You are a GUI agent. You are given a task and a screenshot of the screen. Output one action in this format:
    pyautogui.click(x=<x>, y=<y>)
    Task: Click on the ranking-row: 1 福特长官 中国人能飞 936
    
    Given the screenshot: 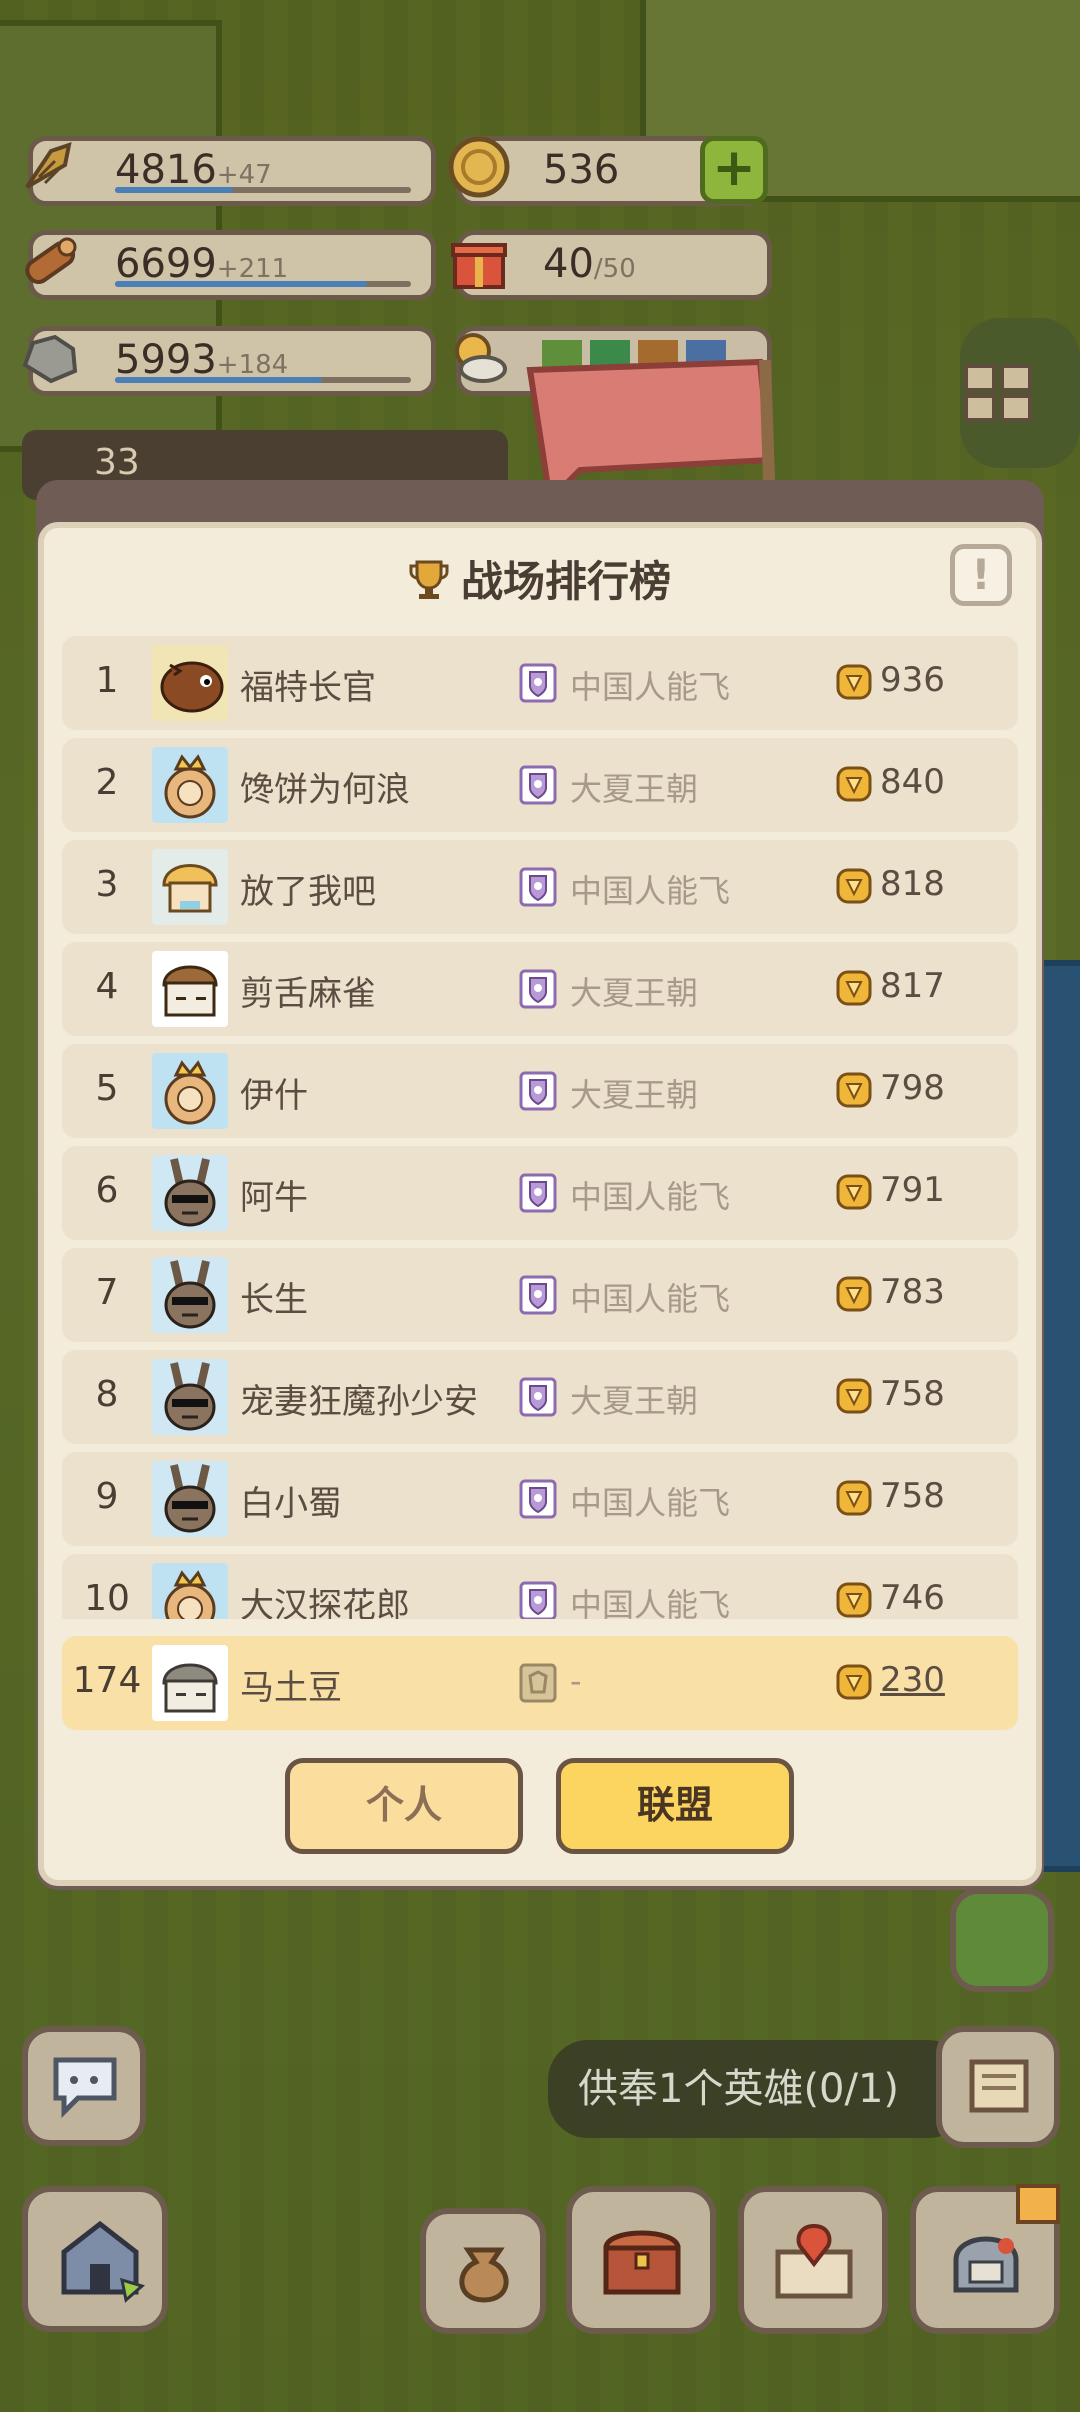 What is the action you would take?
    pyautogui.click(x=540, y=683)
    